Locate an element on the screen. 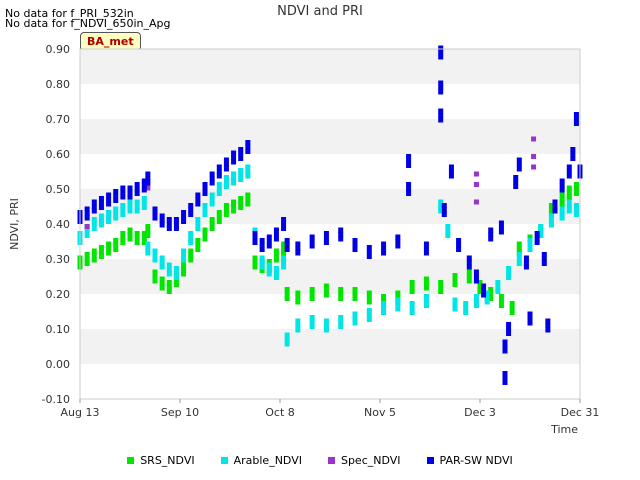  y-tick-label: 0.90 is located at coordinates (58, 49).